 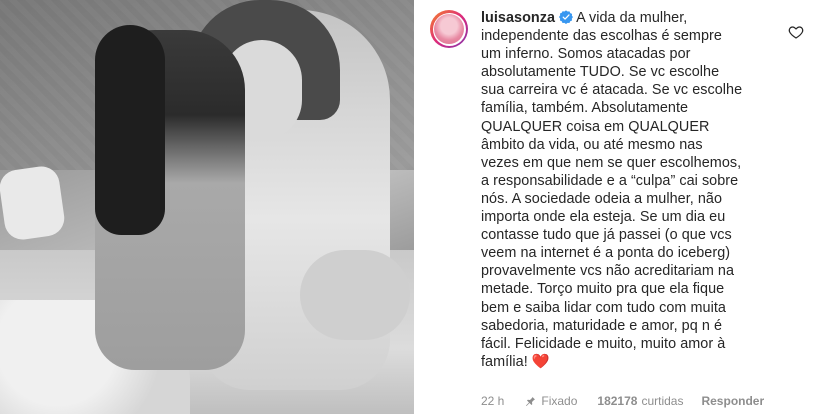 What do you see at coordinates (33, 203) in the screenshot?
I see `photo-pillow` at bounding box center [33, 203].